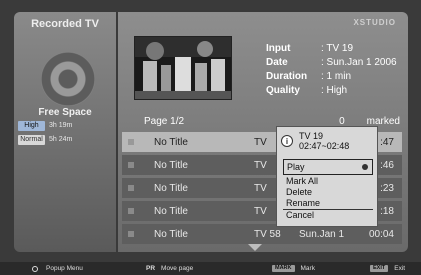 This screenshot has height=275, width=421. Describe the element at coordinates (337, 48) in the screenshot. I see `info-val-input: : TV 19` at that location.